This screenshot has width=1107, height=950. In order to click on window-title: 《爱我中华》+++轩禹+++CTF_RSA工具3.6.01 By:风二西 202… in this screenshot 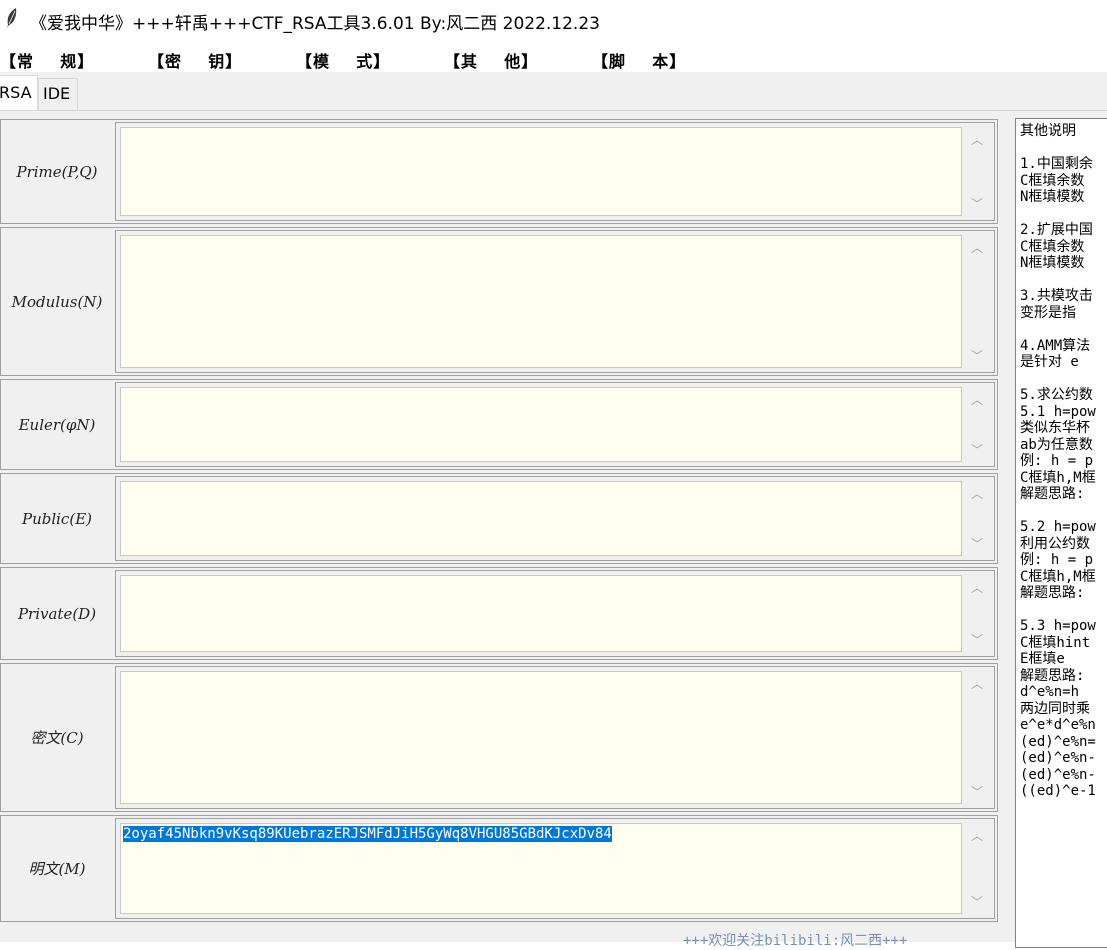, I will do `click(315, 24)`.